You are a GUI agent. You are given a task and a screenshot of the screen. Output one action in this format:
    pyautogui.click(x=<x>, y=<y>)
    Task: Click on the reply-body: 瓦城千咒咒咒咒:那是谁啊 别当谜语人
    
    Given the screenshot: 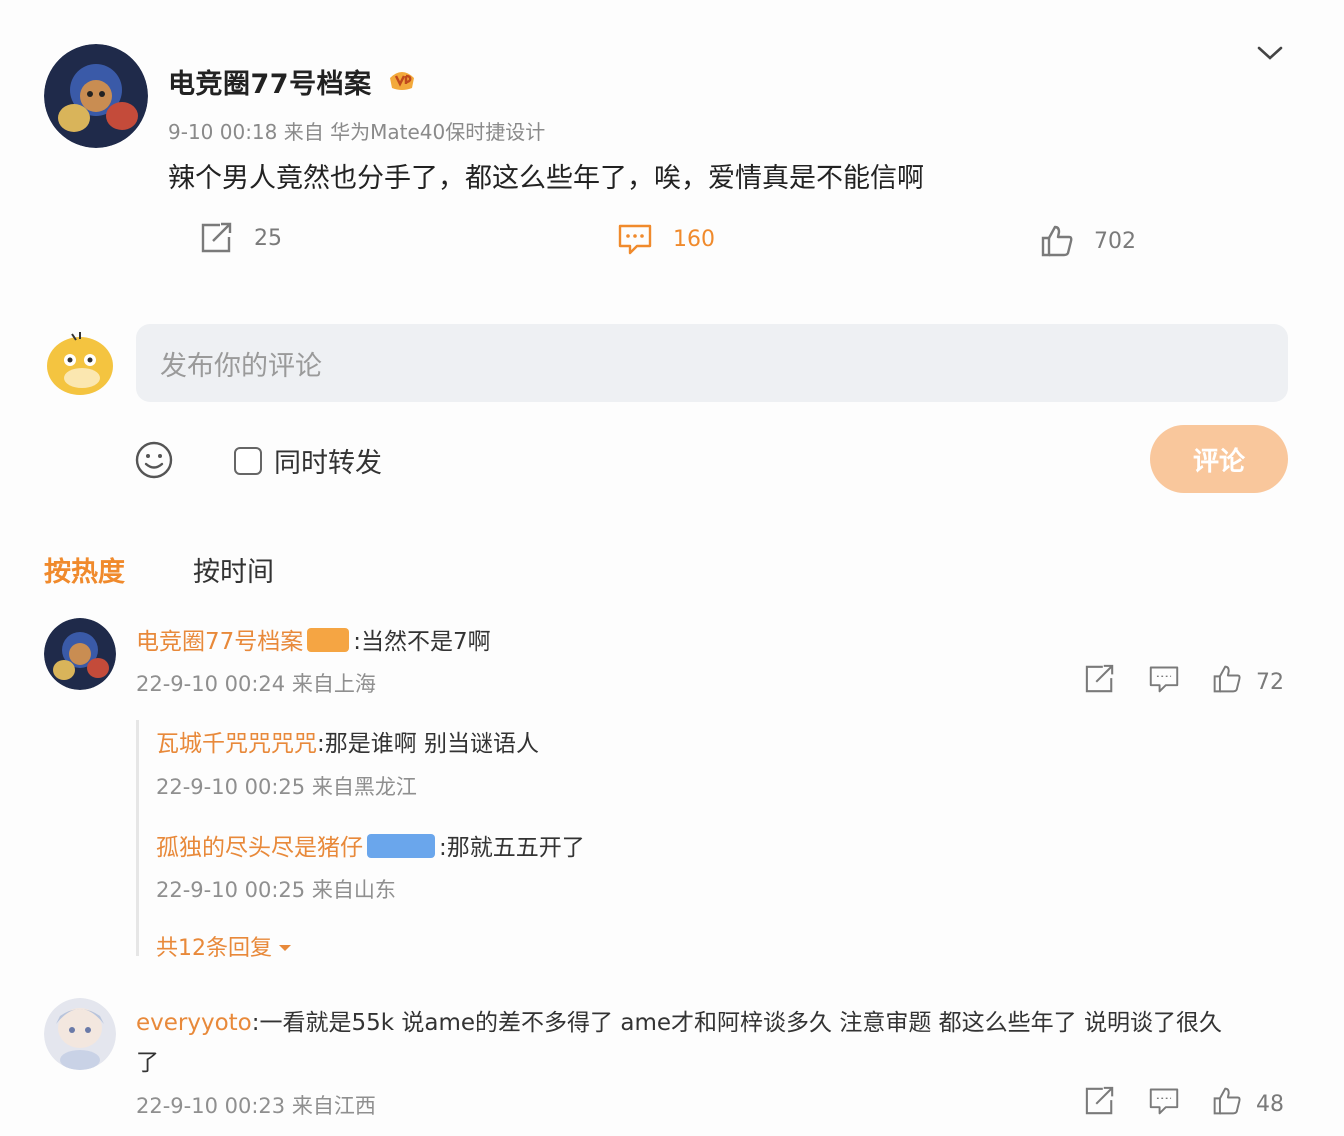 What is the action you would take?
    pyautogui.click(x=347, y=741)
    